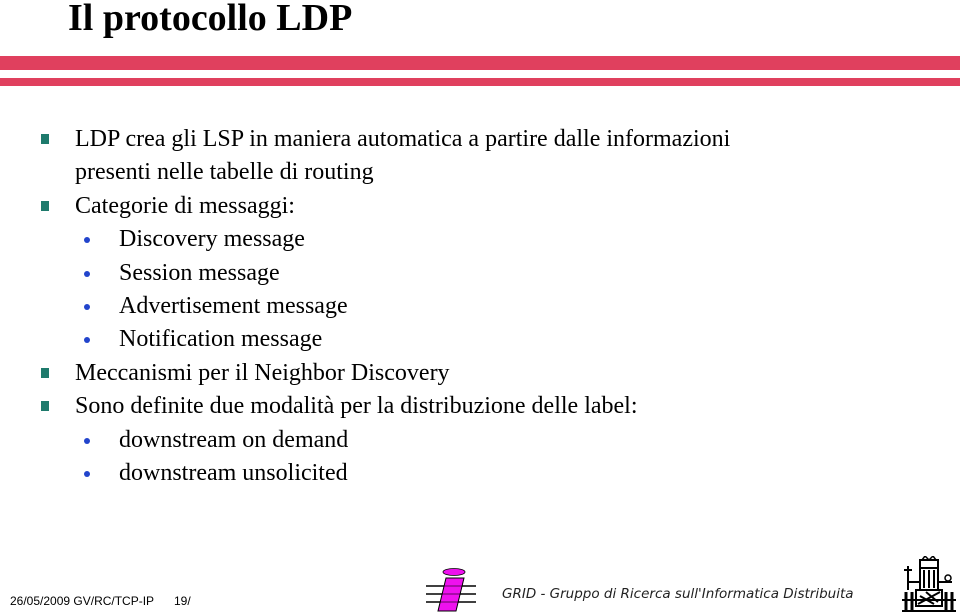 The width and height of the screenshot is (960, 613). Describe the element at coordinates (210, 19) in the screenshot. I see `slide-title: Il protocollo LDP` at that location.